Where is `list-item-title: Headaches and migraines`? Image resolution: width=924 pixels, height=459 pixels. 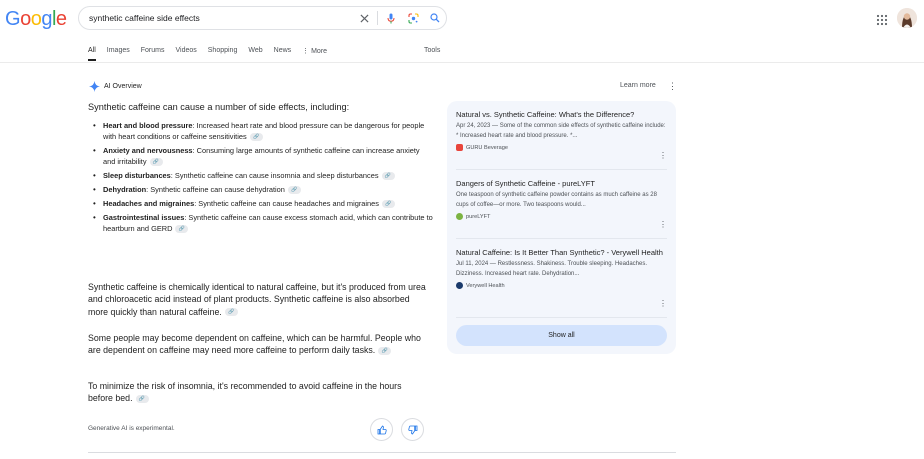 list-item-title: Headaches and migraines is located at coordinates (149, 203).